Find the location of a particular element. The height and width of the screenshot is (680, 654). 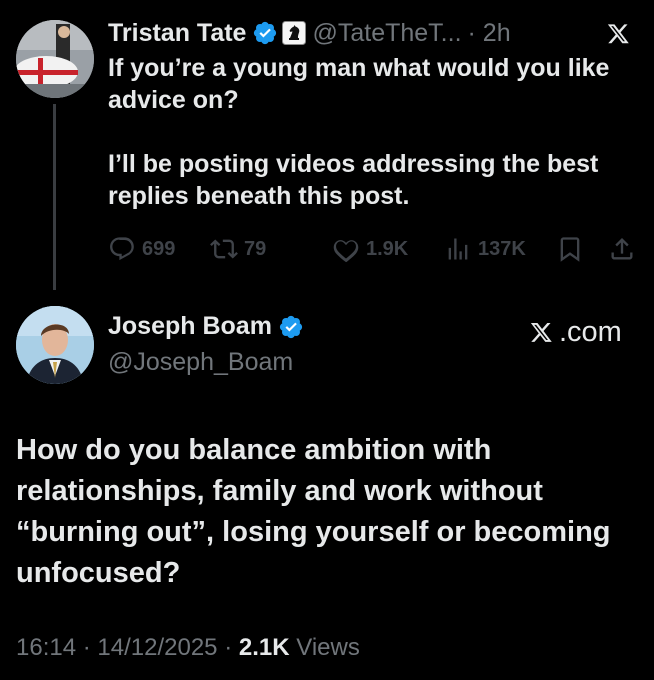

reply-button: 699 is located at coordinates (141, 249).